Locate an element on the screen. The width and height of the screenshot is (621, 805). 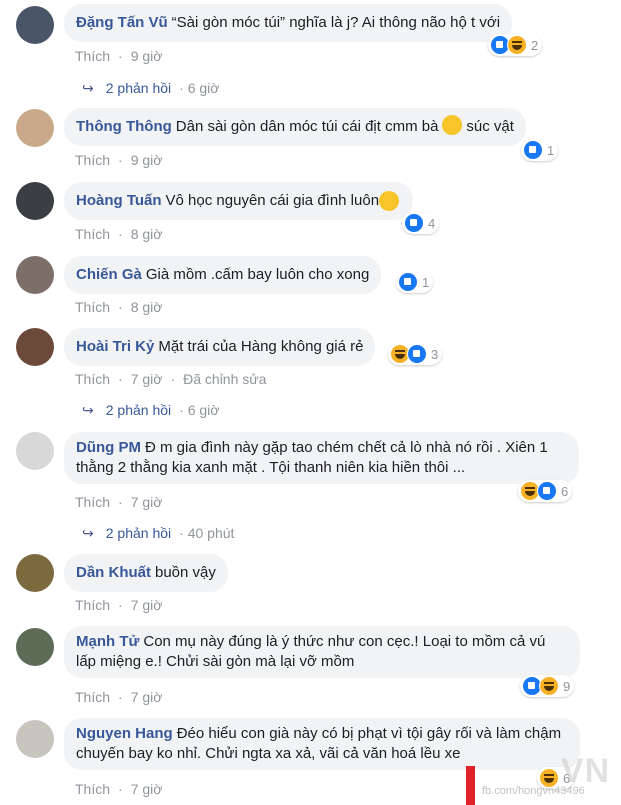
replies-time: 40 phút is located at coordinates (211, 533).